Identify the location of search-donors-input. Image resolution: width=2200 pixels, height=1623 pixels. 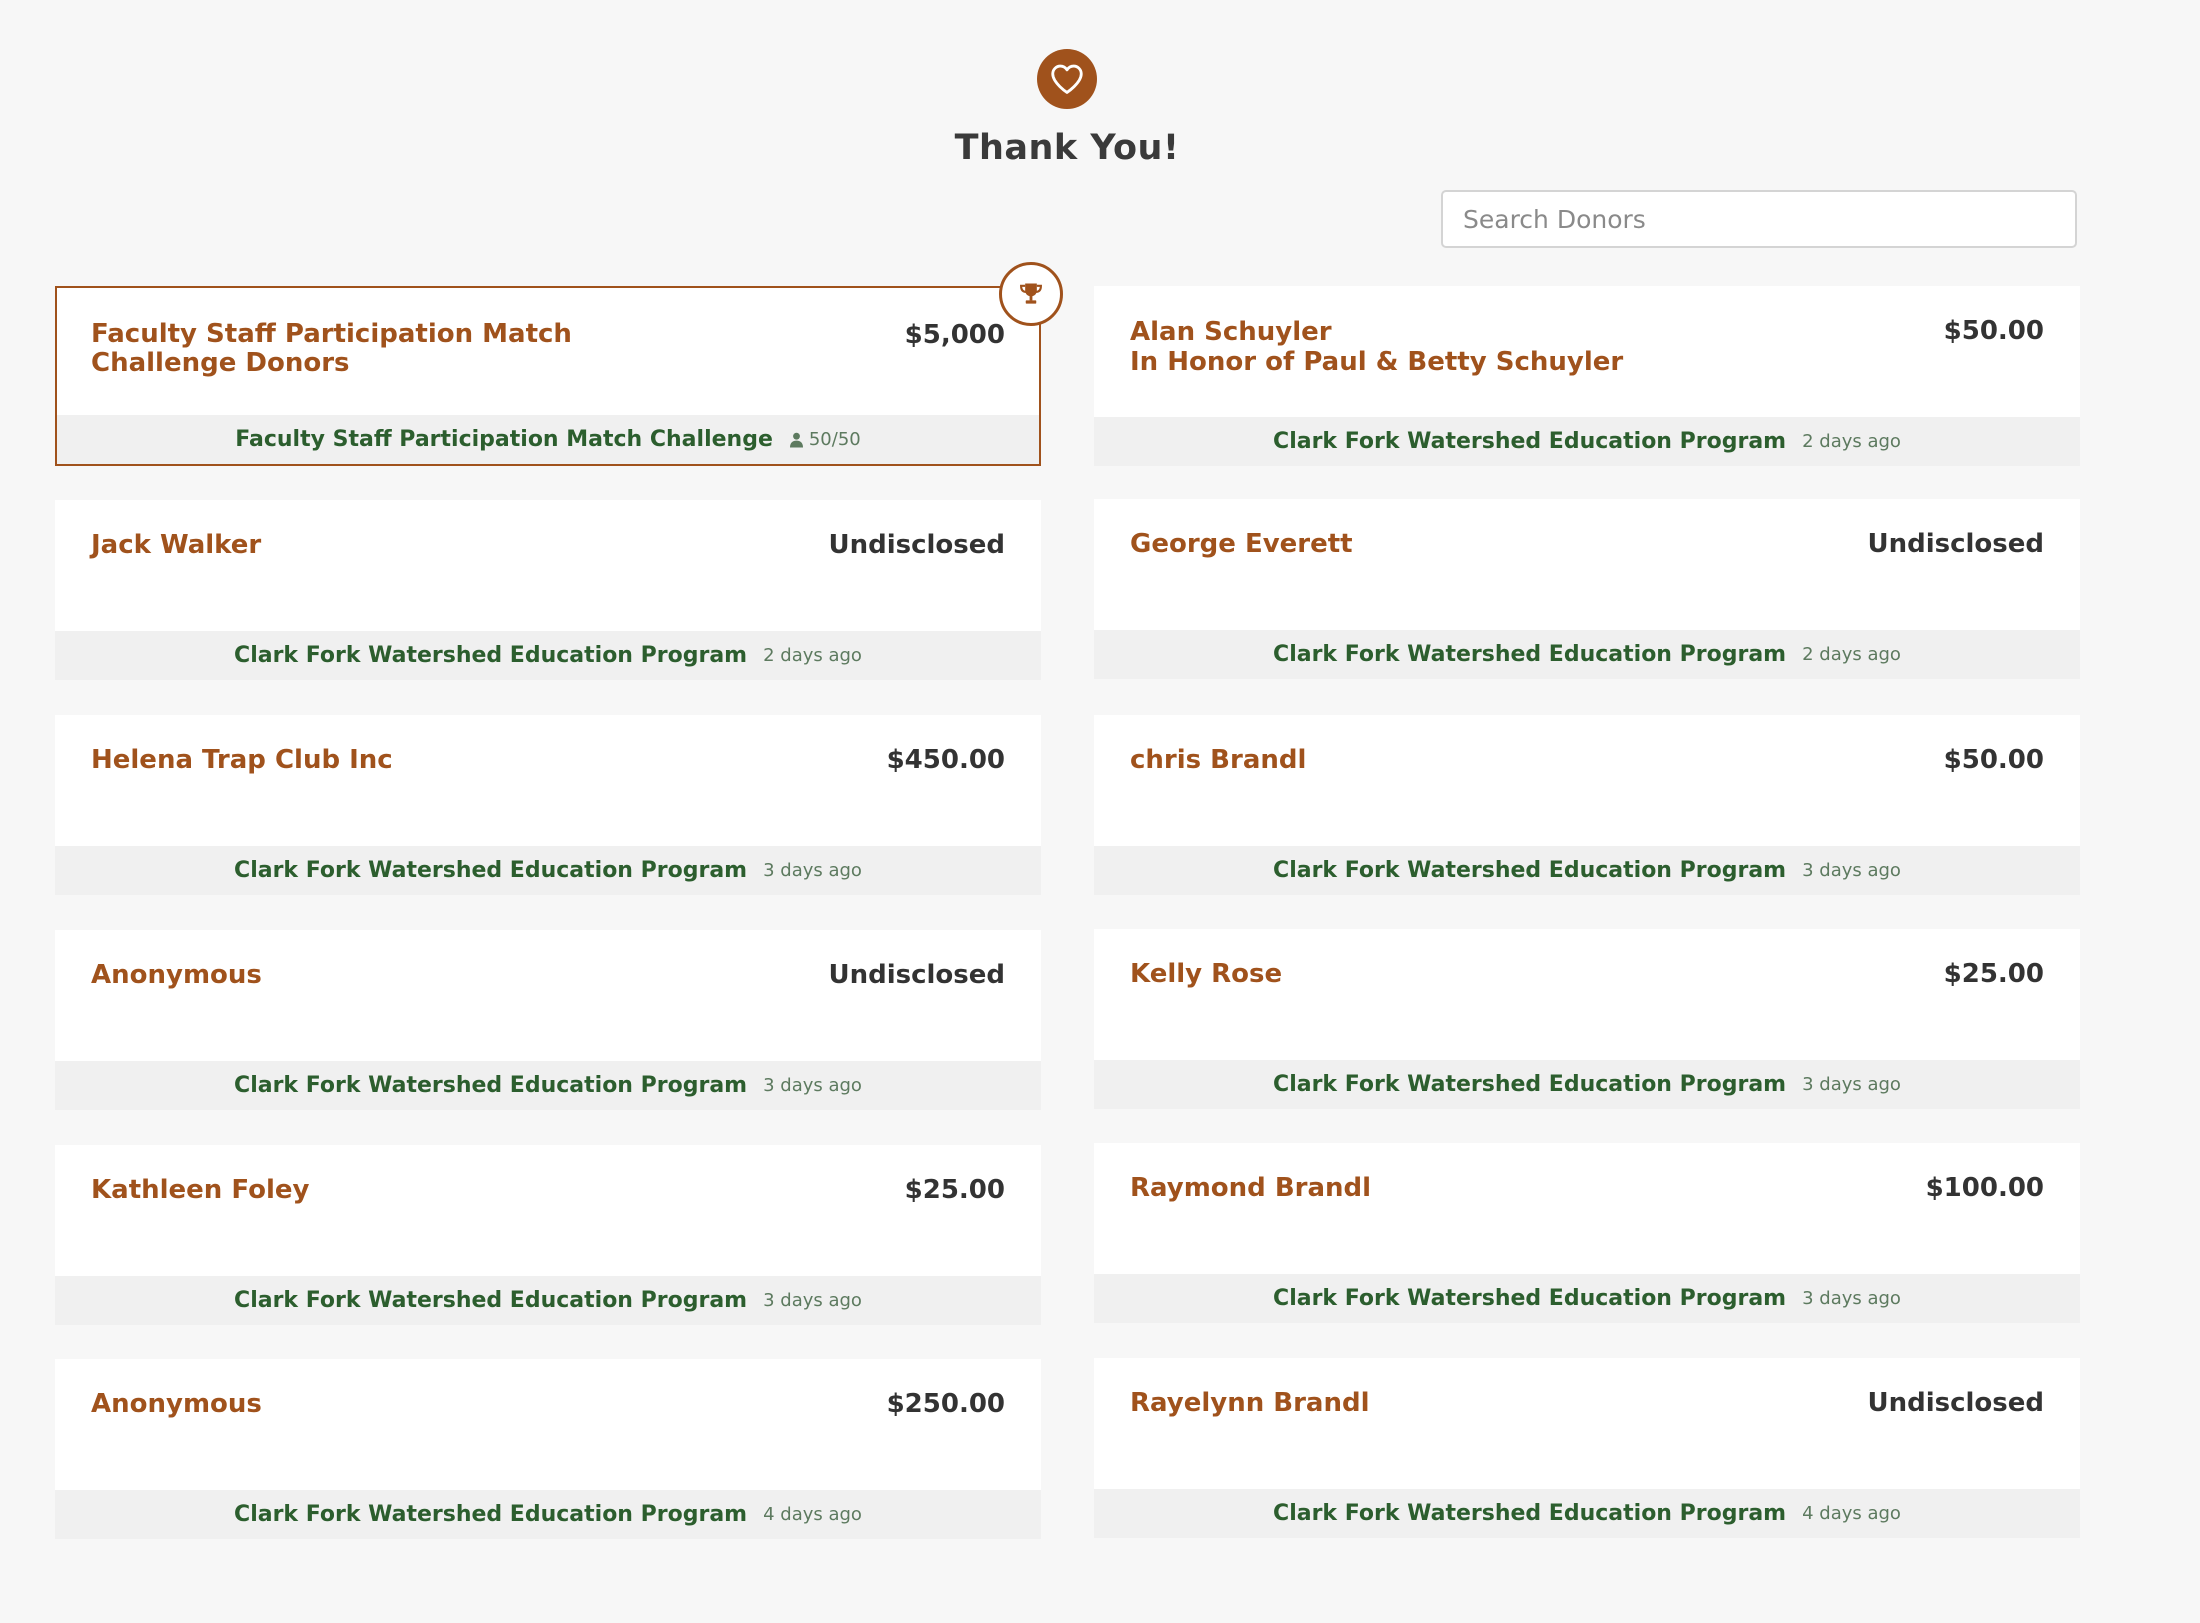
(1759, 219).